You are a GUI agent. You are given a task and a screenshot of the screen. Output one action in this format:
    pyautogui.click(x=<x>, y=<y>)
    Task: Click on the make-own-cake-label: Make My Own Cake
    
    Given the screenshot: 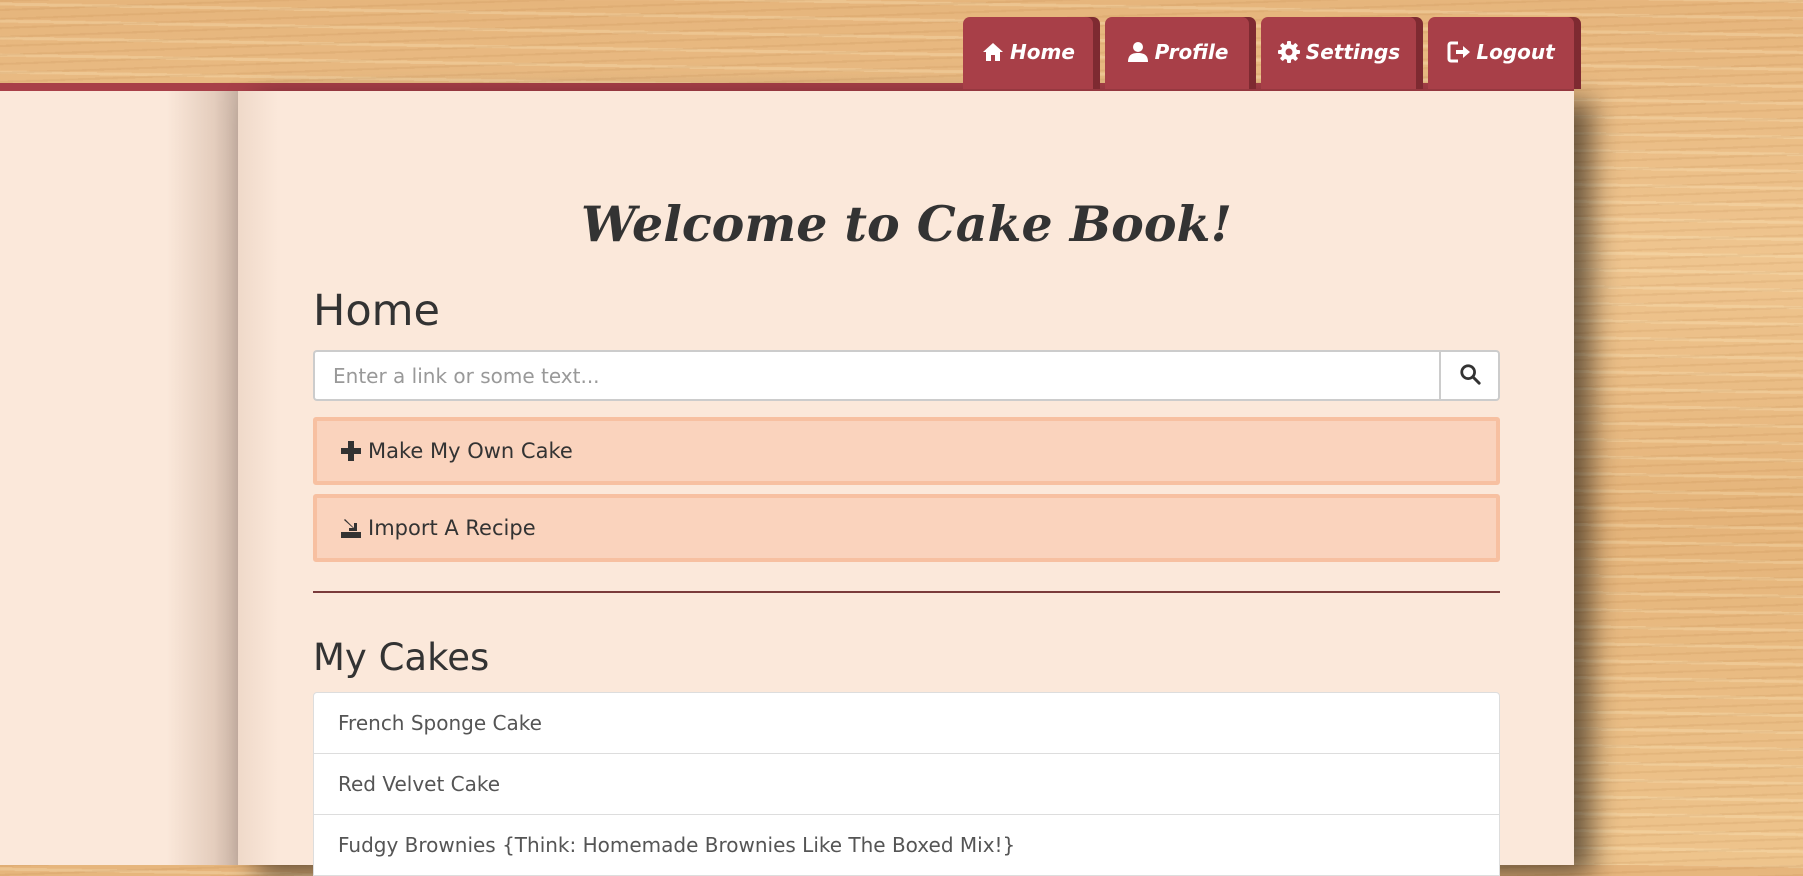 What is the action you would take?
    pyautogui.click(x=470, y=451)
    